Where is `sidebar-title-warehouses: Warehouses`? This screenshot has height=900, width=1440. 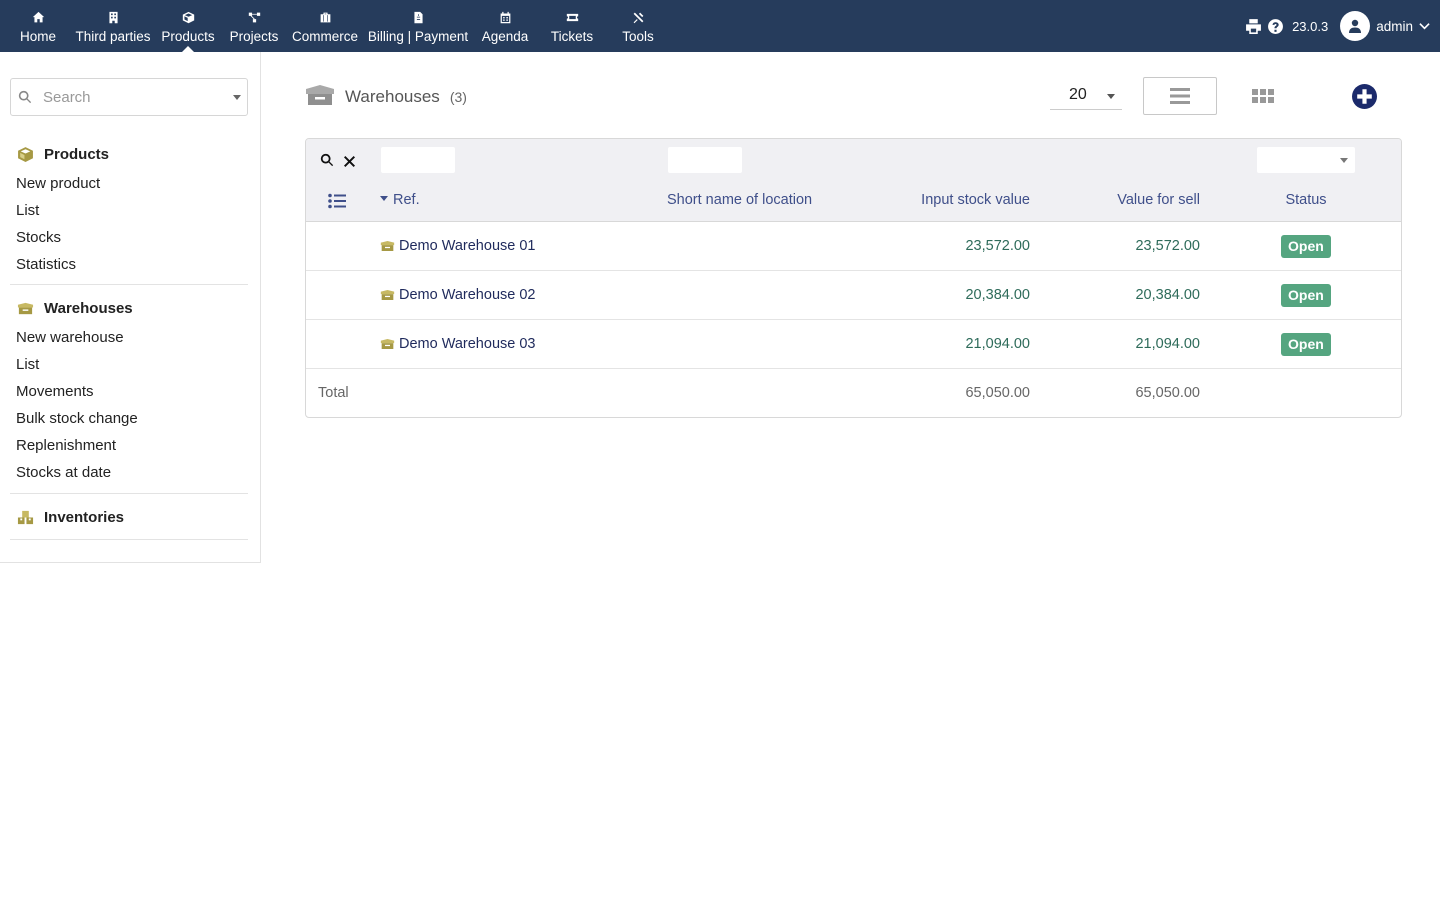
sidebar-title-warehouses: Warehouses is located at coordinates (129, 308).